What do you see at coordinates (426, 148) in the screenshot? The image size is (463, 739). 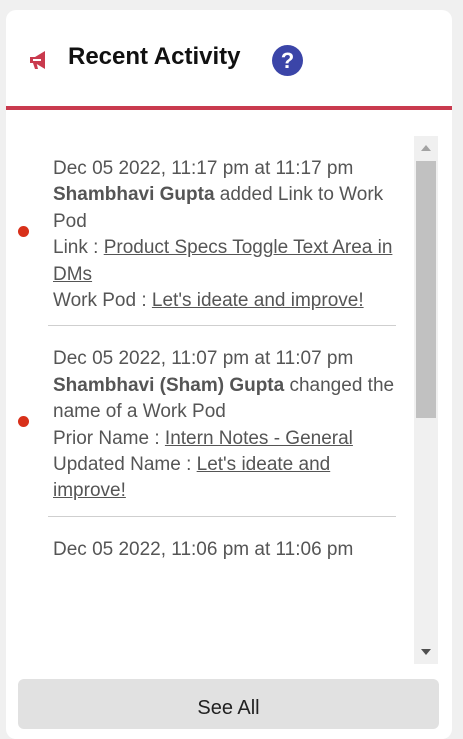 I see `scroll-up-arrow-icon` at bounding box center [426, 148].